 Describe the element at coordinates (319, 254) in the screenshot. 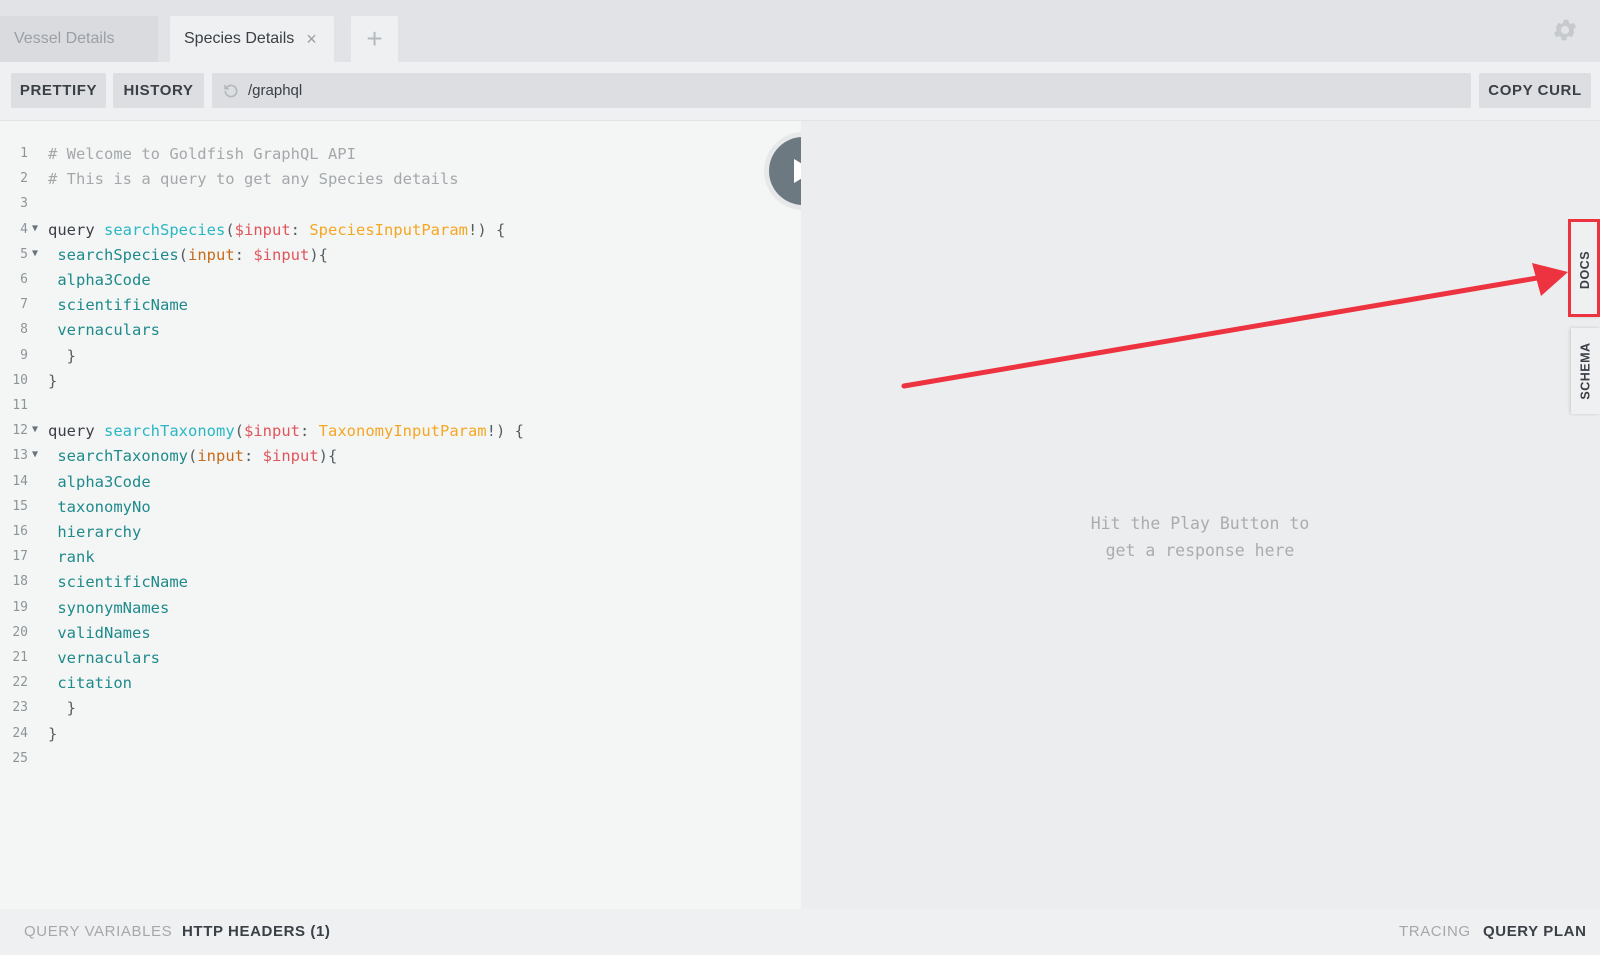

I see `code-token: ){` at that location.